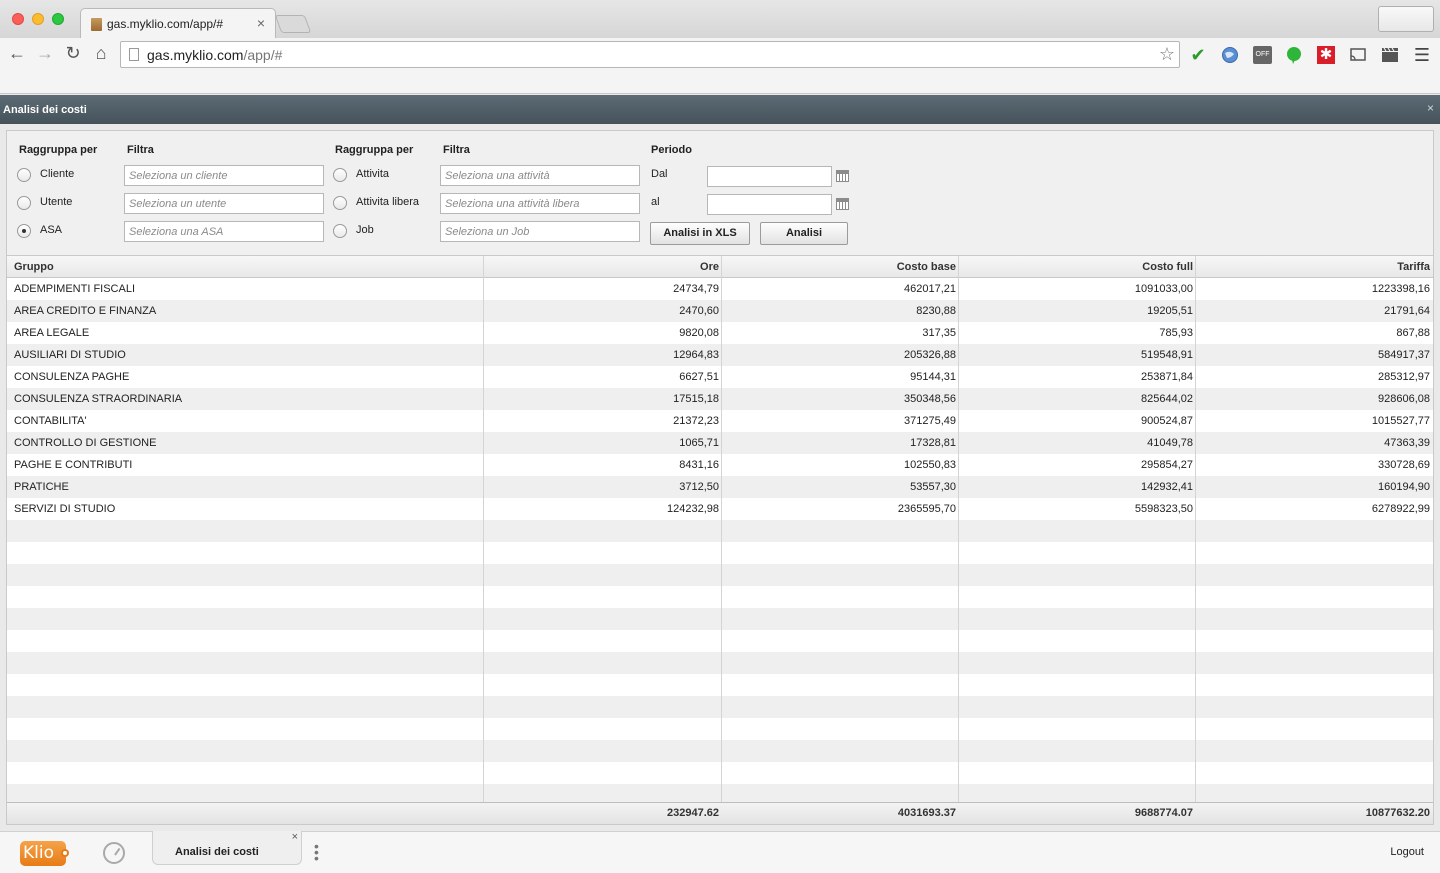  What do you see at coordinates (1294, 55) in the screenshot?
I see `evernote-extension-icon` at bounding box center [1294, 55].